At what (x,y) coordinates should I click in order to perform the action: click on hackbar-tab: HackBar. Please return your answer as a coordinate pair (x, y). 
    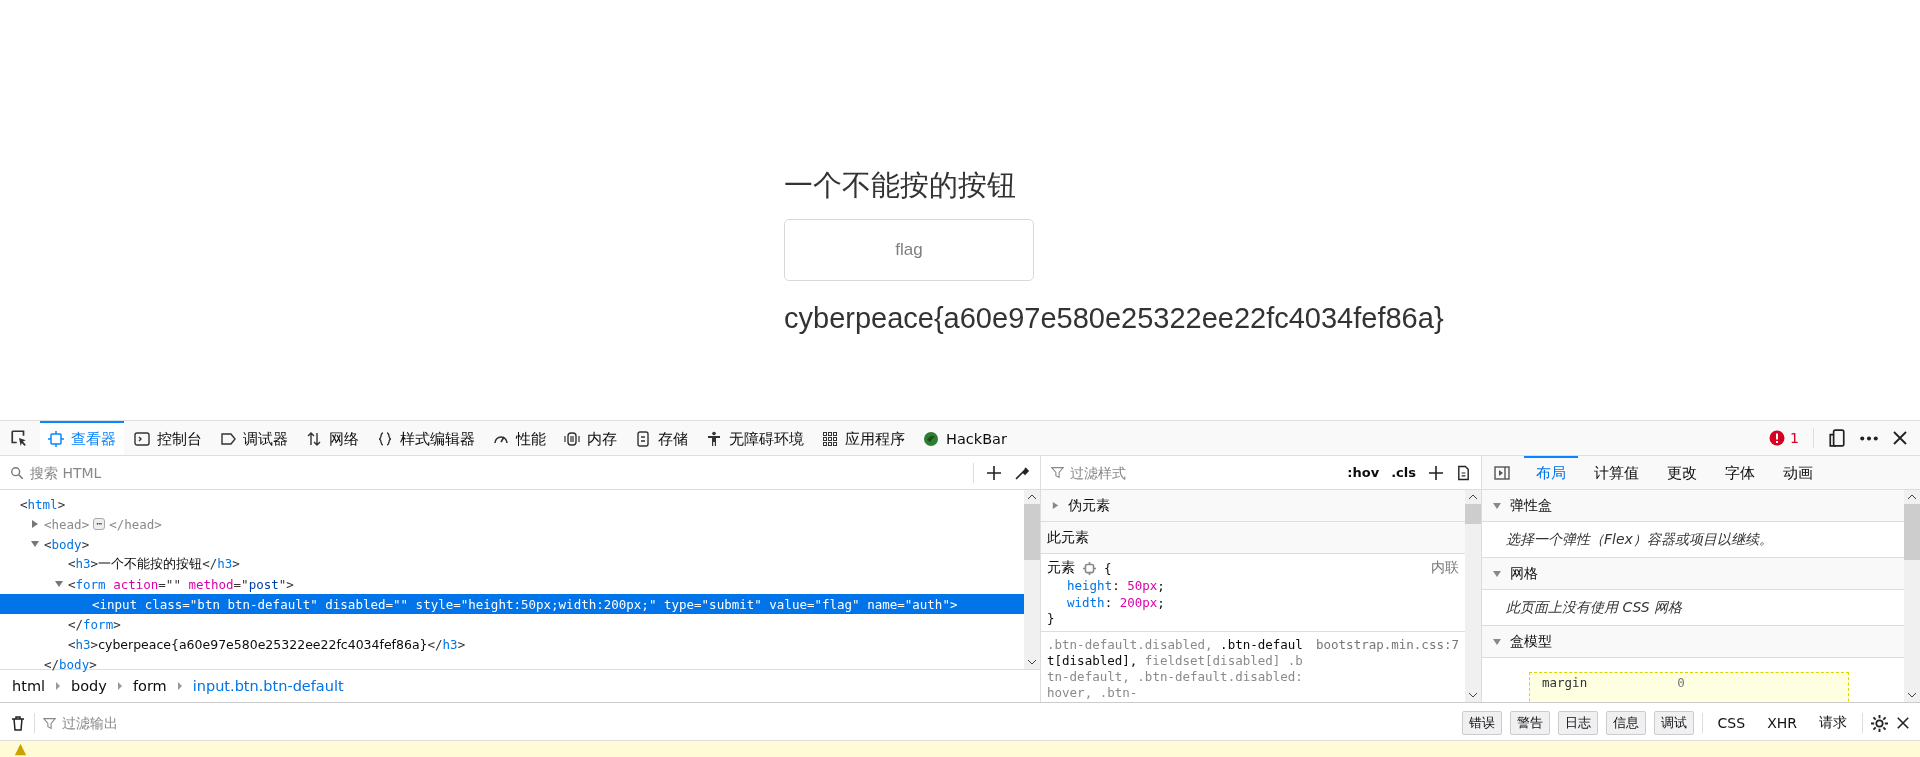
    Looking at the image, I should click on (965, 438).